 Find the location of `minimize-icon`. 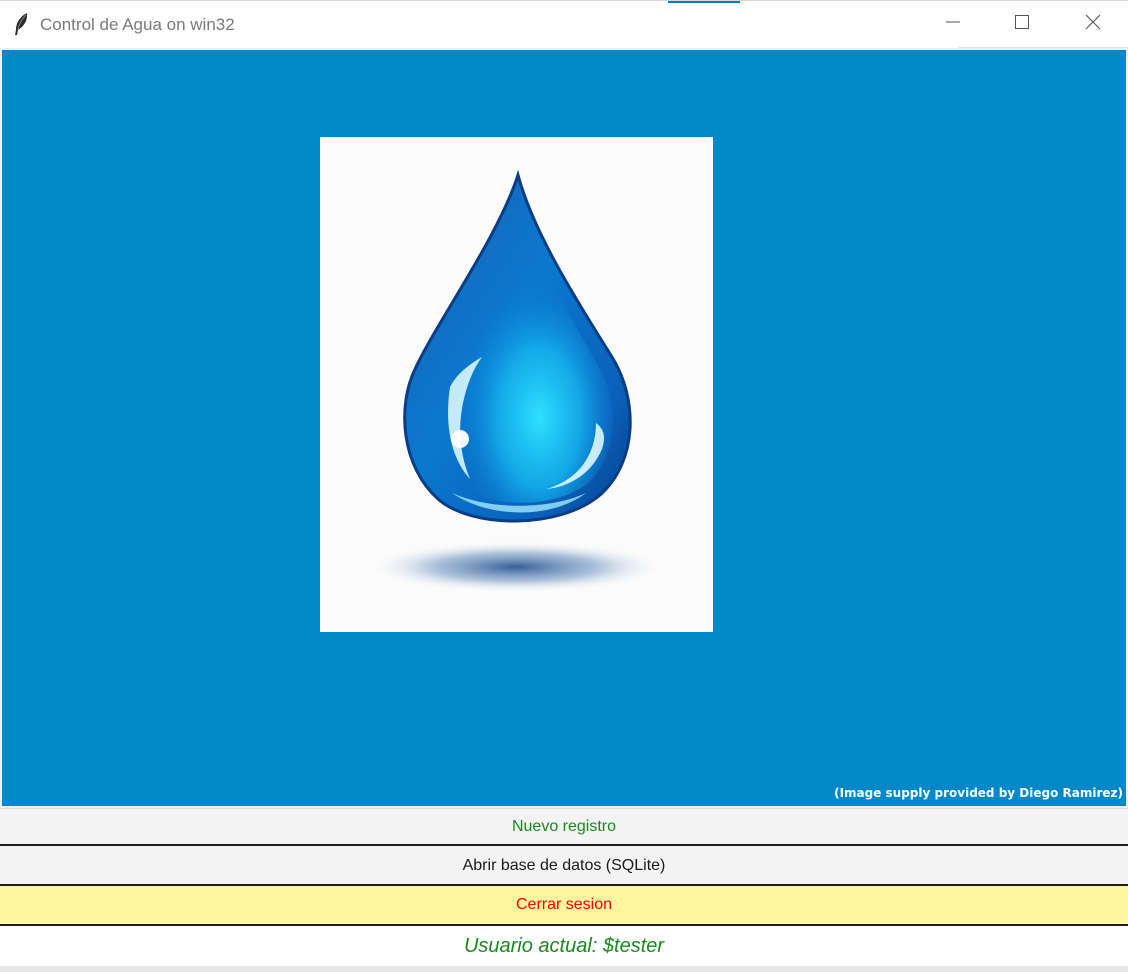

minimize-icon is located at coordinates (953, 24).